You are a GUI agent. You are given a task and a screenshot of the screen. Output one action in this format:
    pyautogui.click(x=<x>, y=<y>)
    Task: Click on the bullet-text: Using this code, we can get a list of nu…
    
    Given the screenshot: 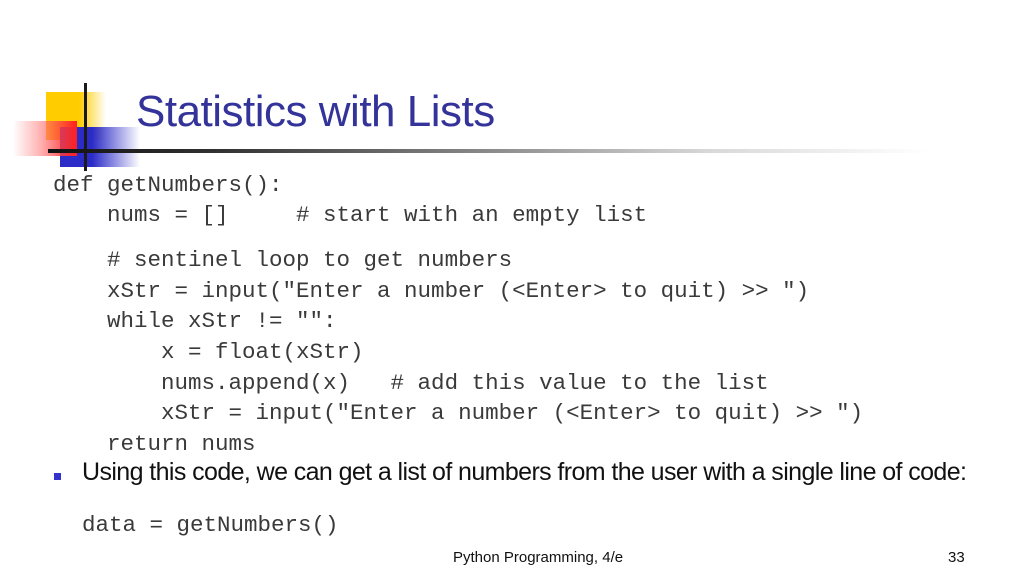 What is the action you would take?
    pyautogui.click(x=524, y=472)
    